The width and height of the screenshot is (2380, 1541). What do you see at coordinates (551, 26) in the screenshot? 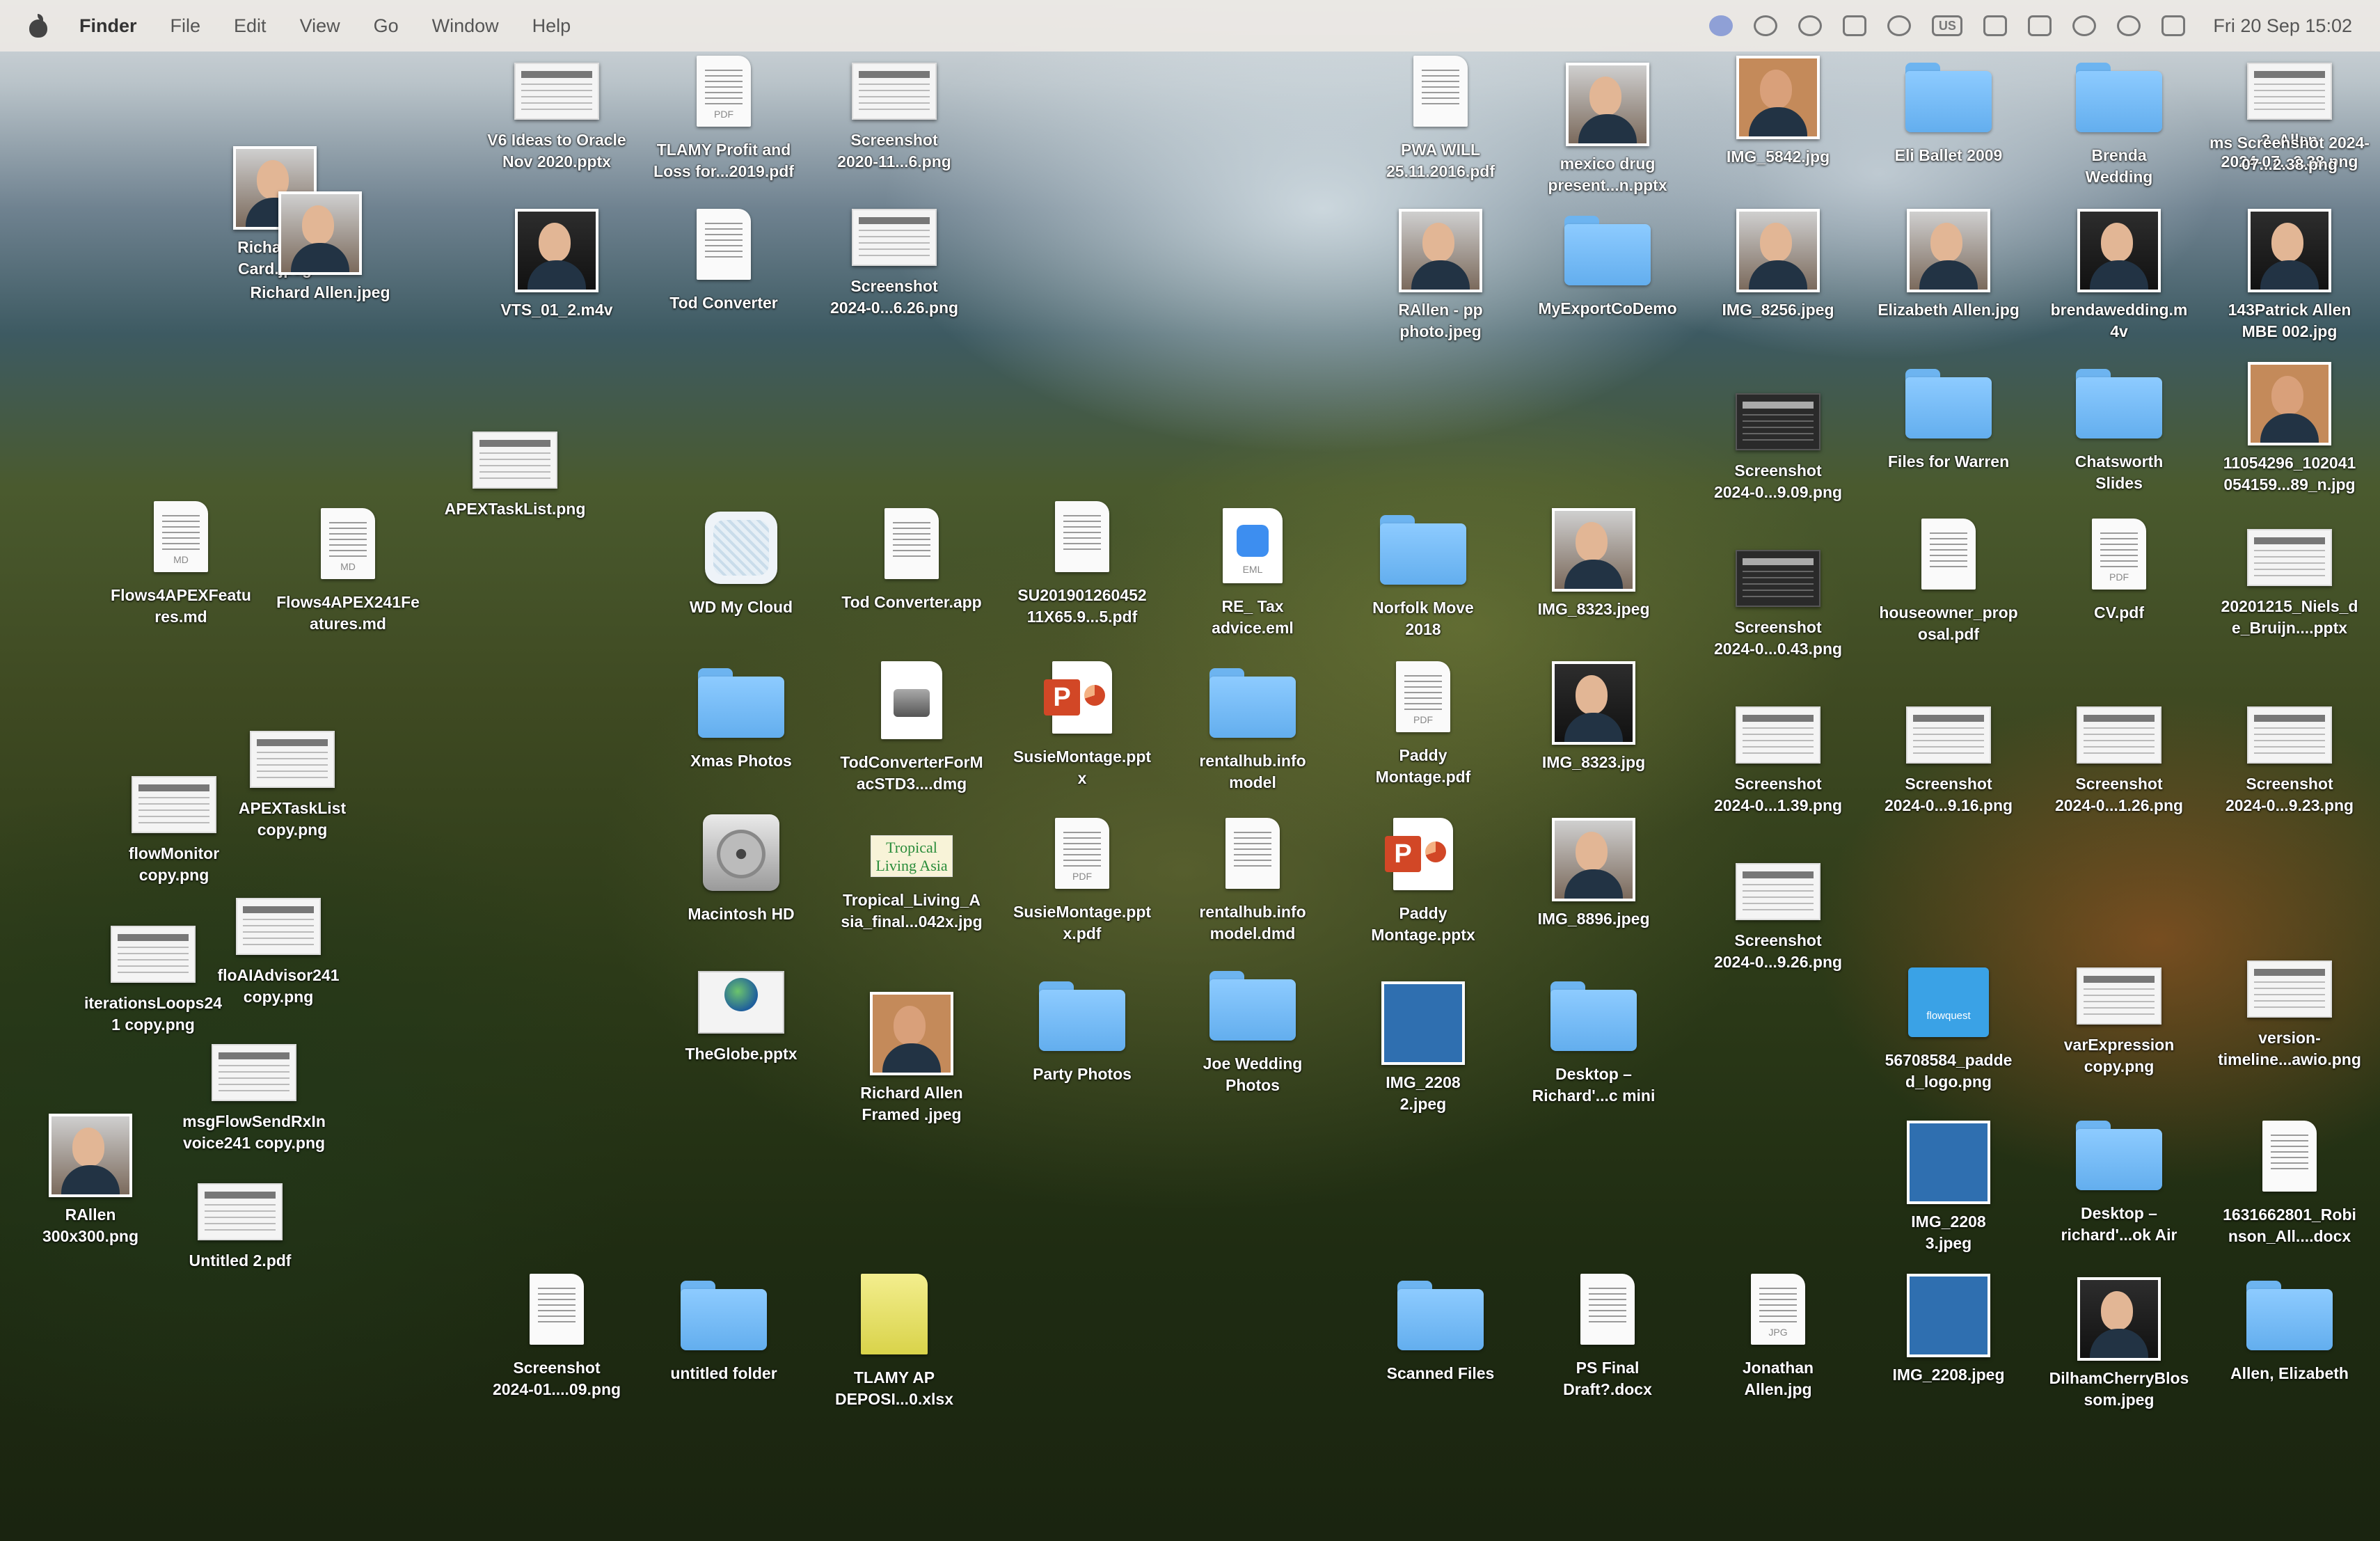
I see `menu-help: Help` at bounding box center [551, 26].